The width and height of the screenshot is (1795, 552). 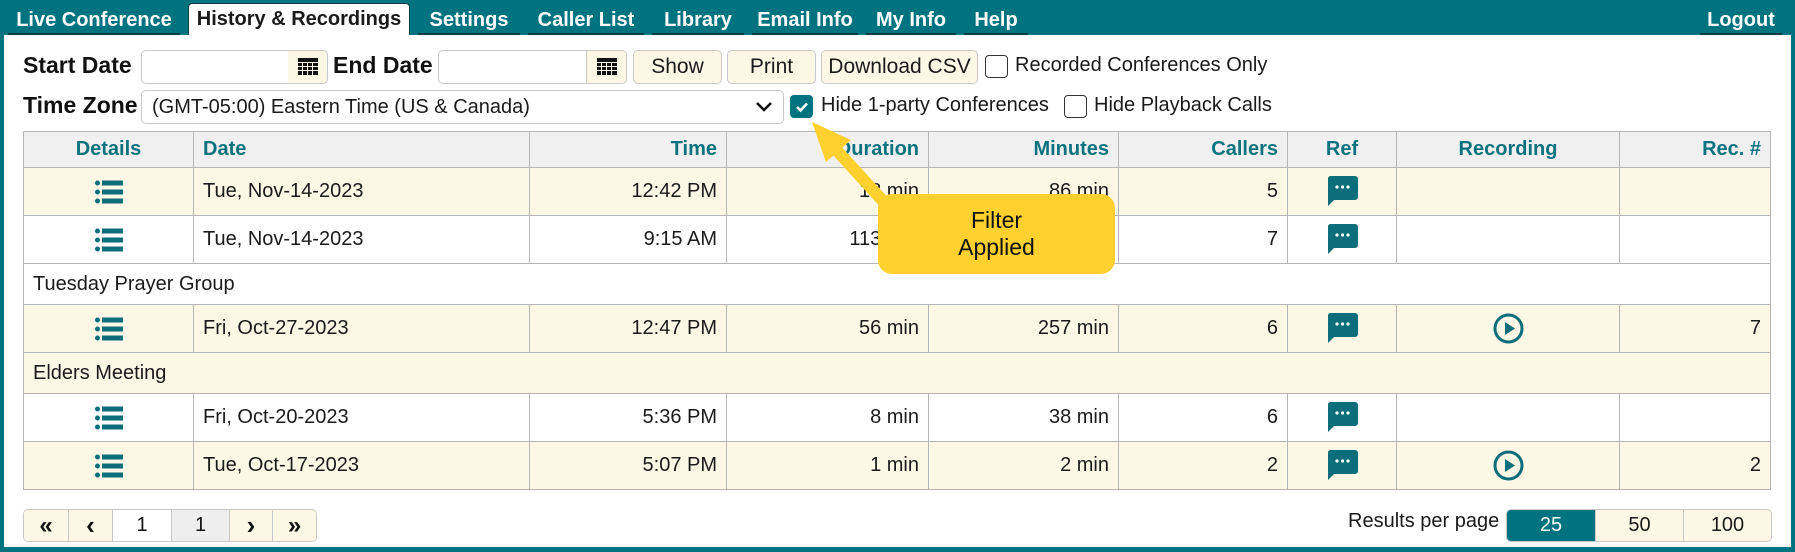 I want to click on group-header-row: Elders Meeting, so click(x=897, y=373).